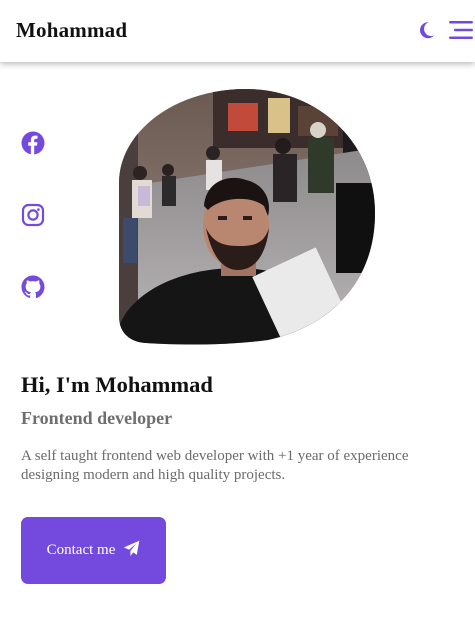 This screenshot has width=475, height=621. Describe the element at coordinates (33, 287) in the screenshot. I see `github-icon` at that location.